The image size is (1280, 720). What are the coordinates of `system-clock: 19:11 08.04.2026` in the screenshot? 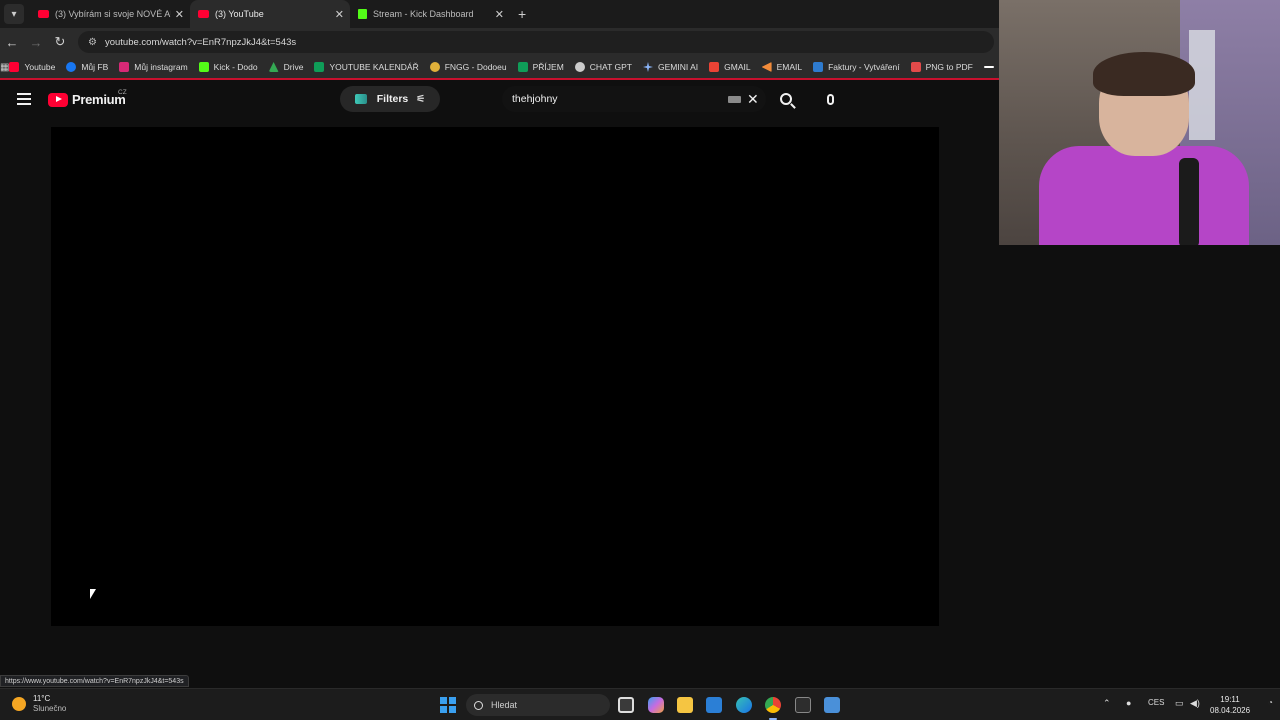 It's located at (1230, 705).